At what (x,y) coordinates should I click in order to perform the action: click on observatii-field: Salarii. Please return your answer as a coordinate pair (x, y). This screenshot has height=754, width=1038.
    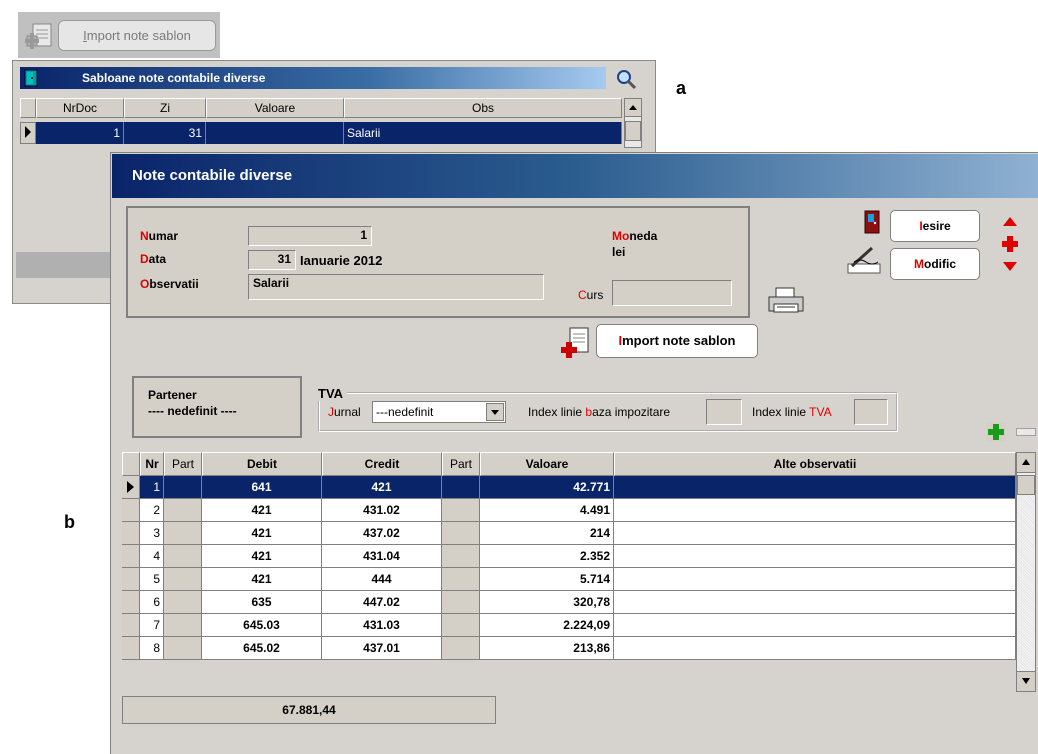
    Looking at the image, I should click on (396, 287).